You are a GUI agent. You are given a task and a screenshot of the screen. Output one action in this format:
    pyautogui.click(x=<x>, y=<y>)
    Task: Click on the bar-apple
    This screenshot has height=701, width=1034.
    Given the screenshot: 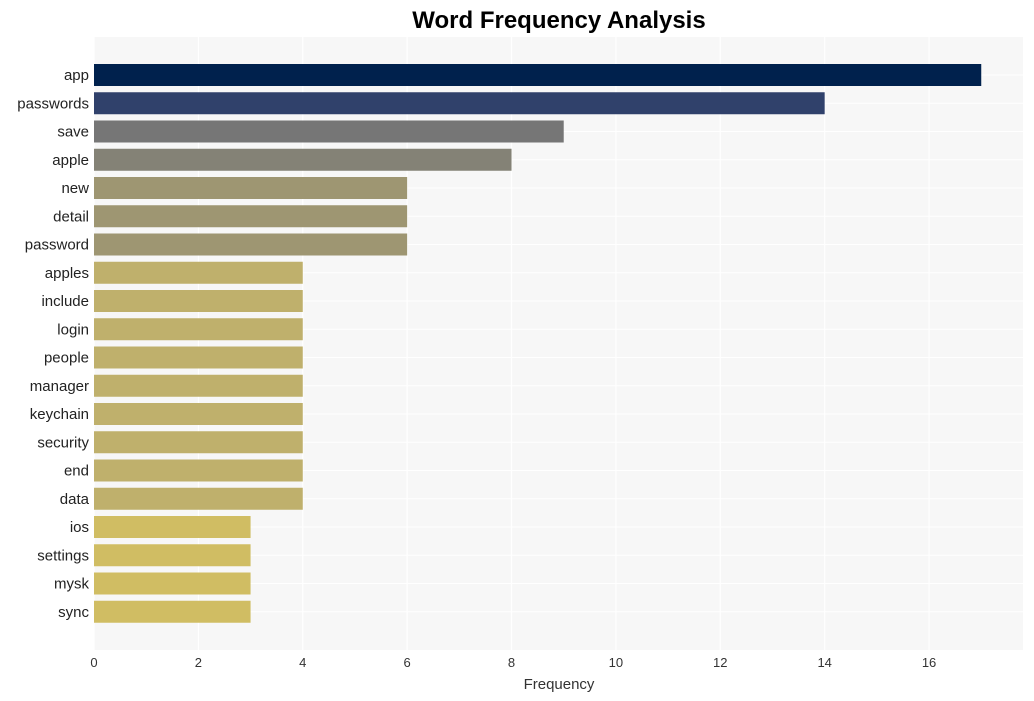 What is the action you would take?
    pyautogui.click(x=303, y=159)
    